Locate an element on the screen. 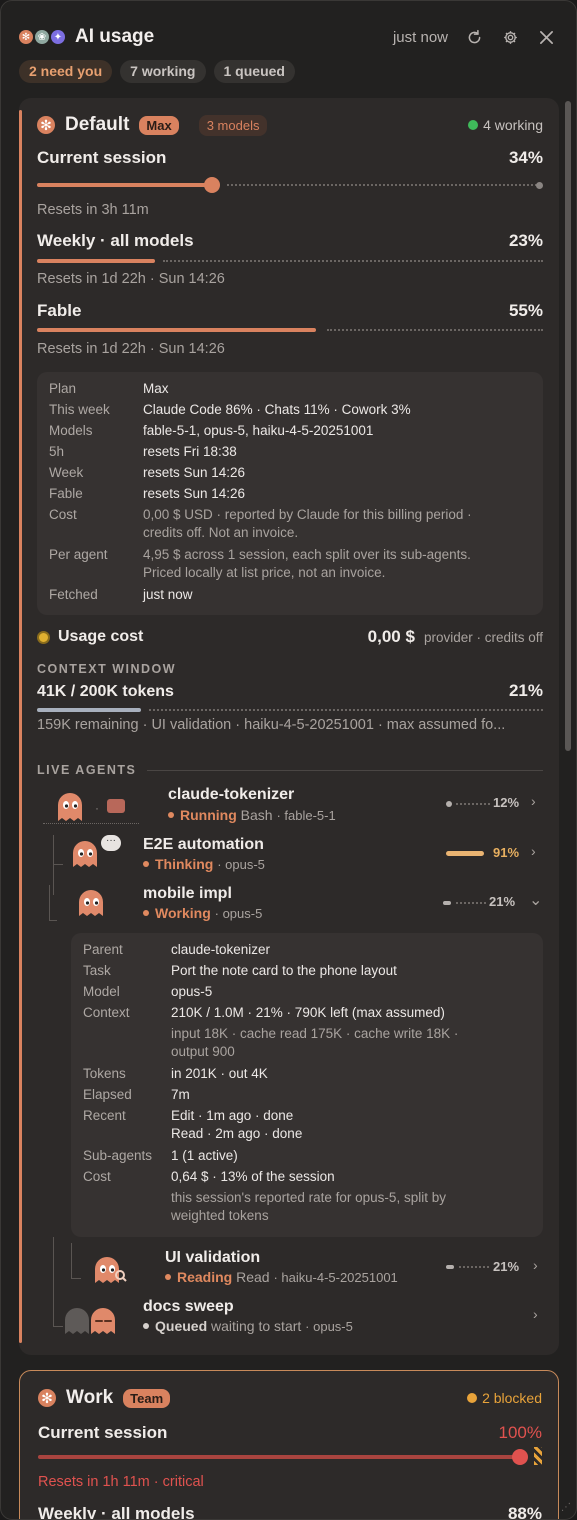 The image size is (577, 1520). tokens-value: in 201K · out 4K is located at coordinates (219, 1073).